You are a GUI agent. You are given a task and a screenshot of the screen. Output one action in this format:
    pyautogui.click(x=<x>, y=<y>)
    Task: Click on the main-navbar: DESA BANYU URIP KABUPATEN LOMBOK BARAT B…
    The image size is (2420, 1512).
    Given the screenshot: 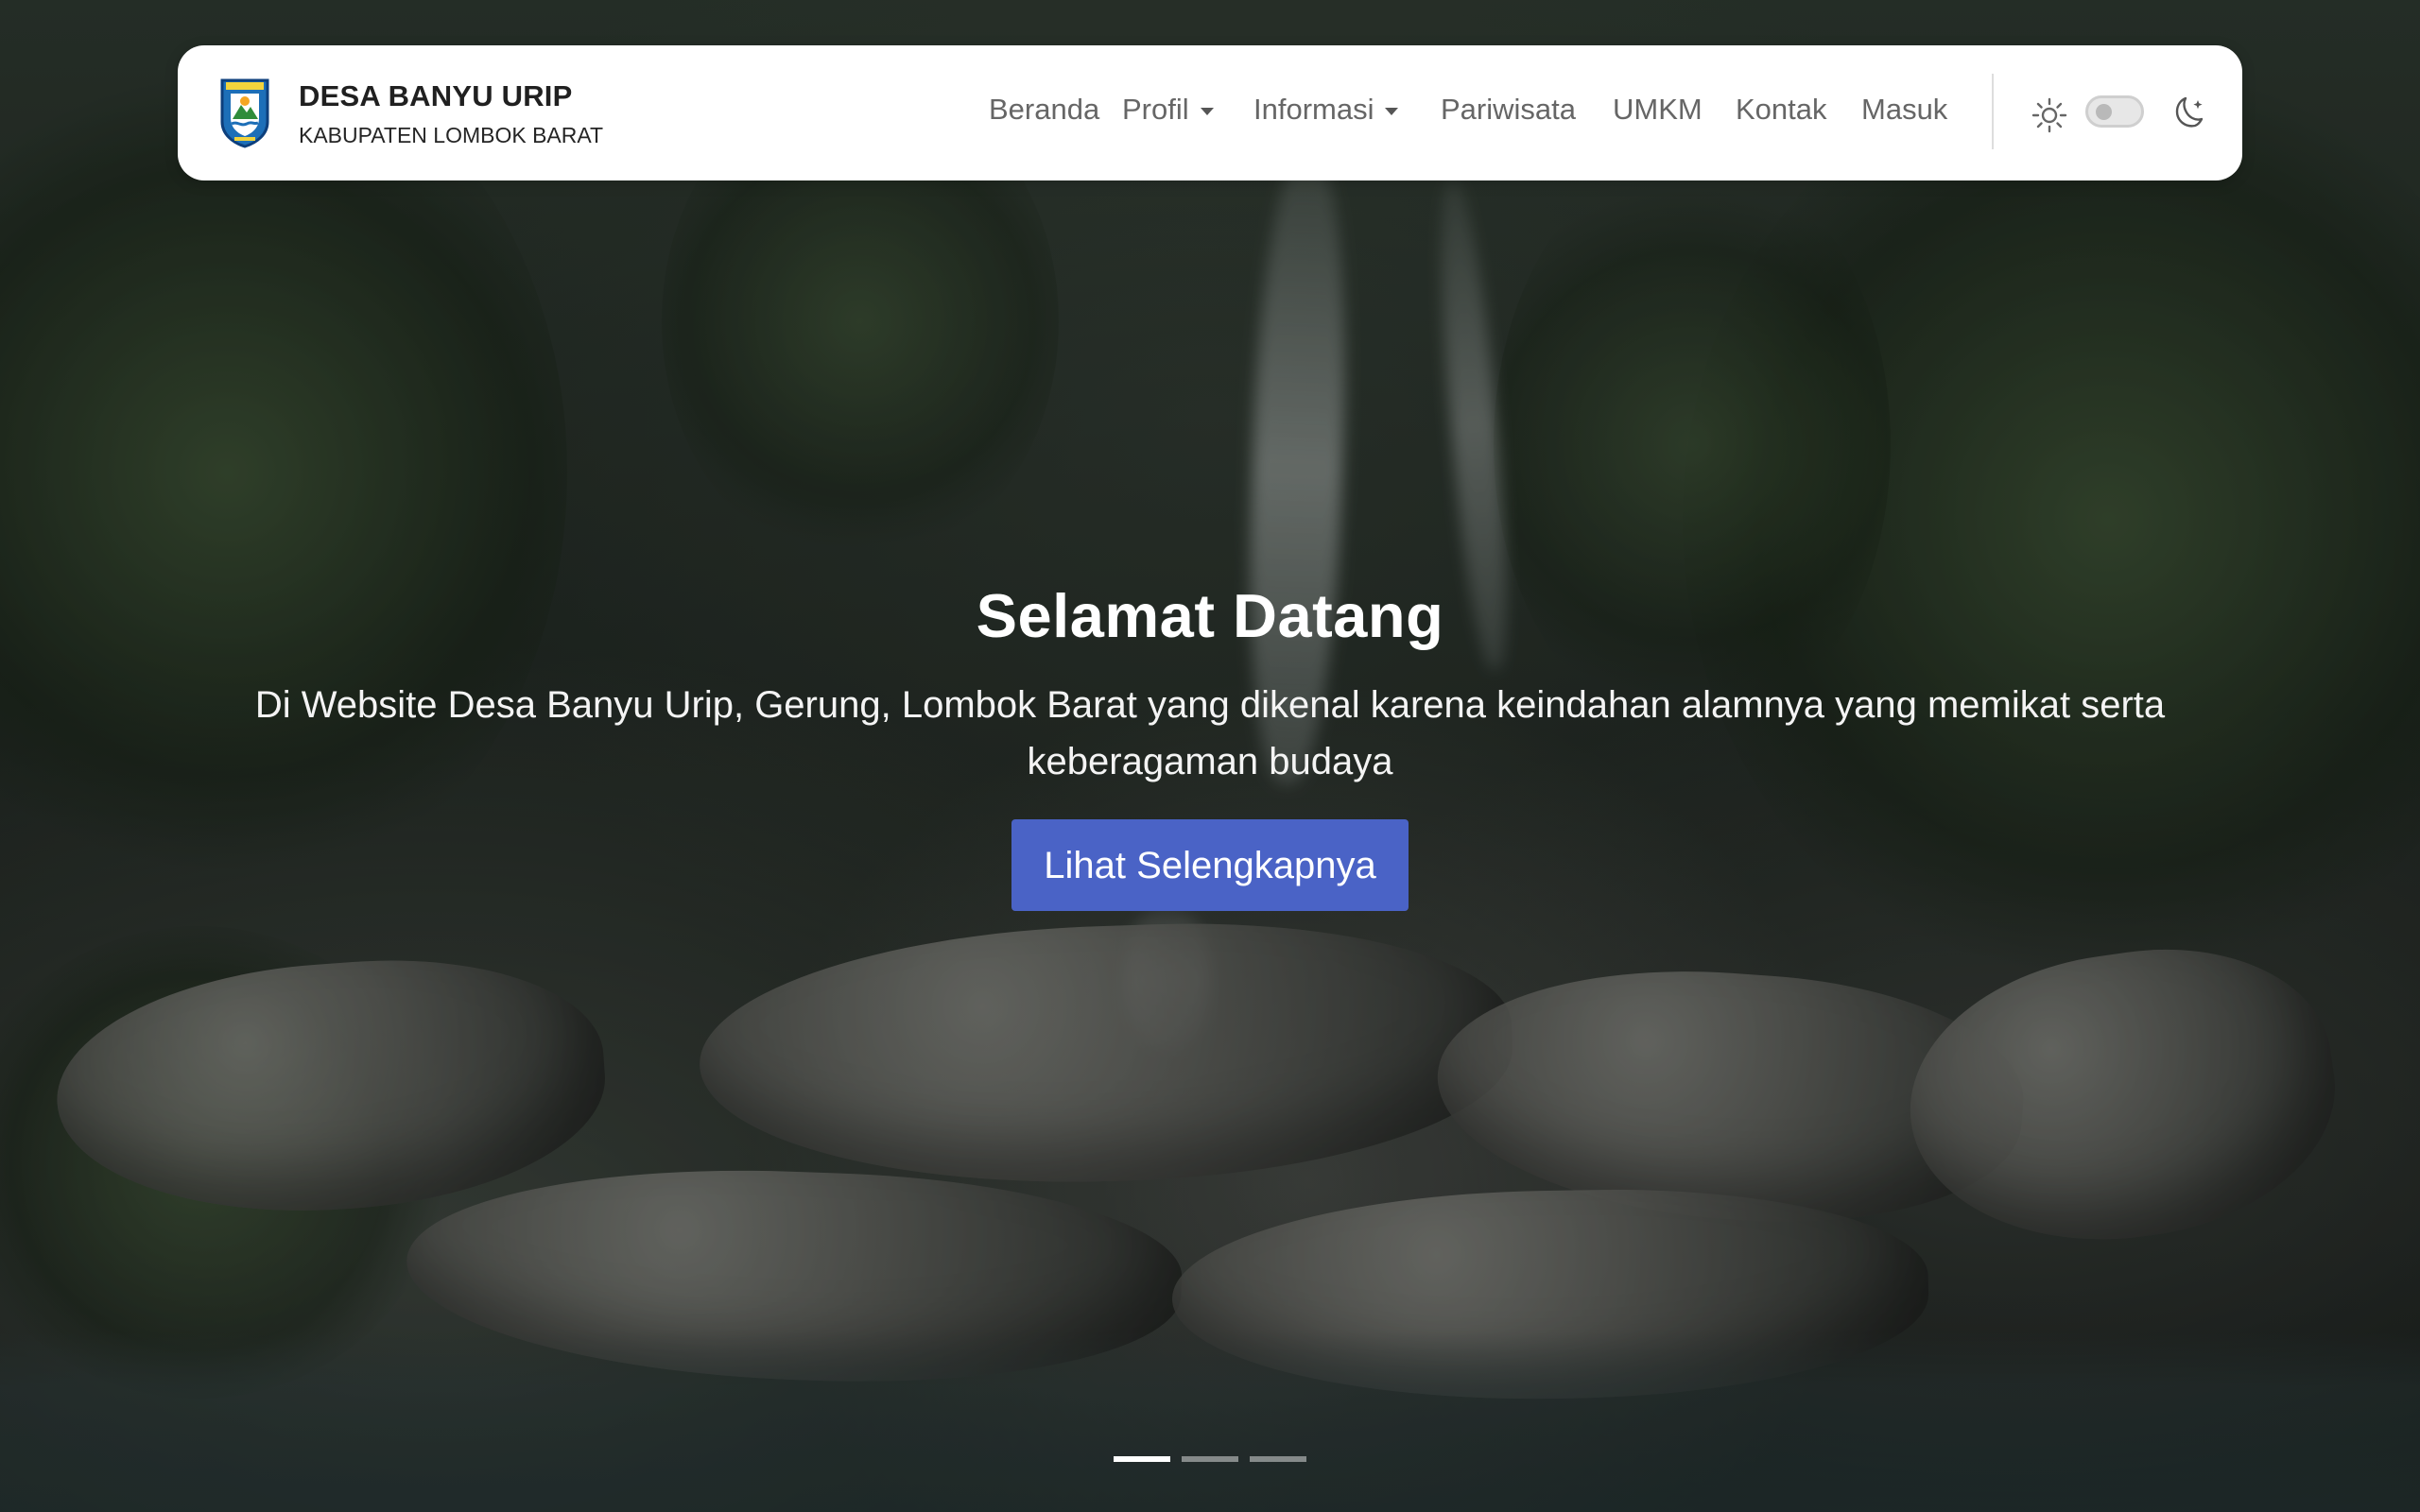 What is the action you would take?
    pyautogui.click(x=1210, y=112)
    